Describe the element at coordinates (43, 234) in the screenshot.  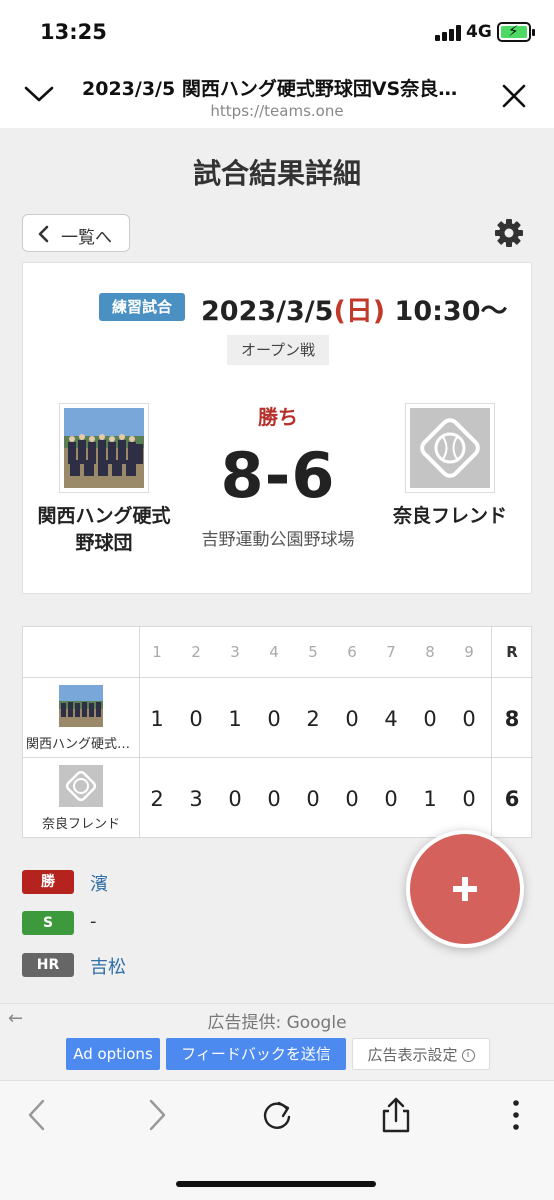
I see `chevron-left-icon` at that location.